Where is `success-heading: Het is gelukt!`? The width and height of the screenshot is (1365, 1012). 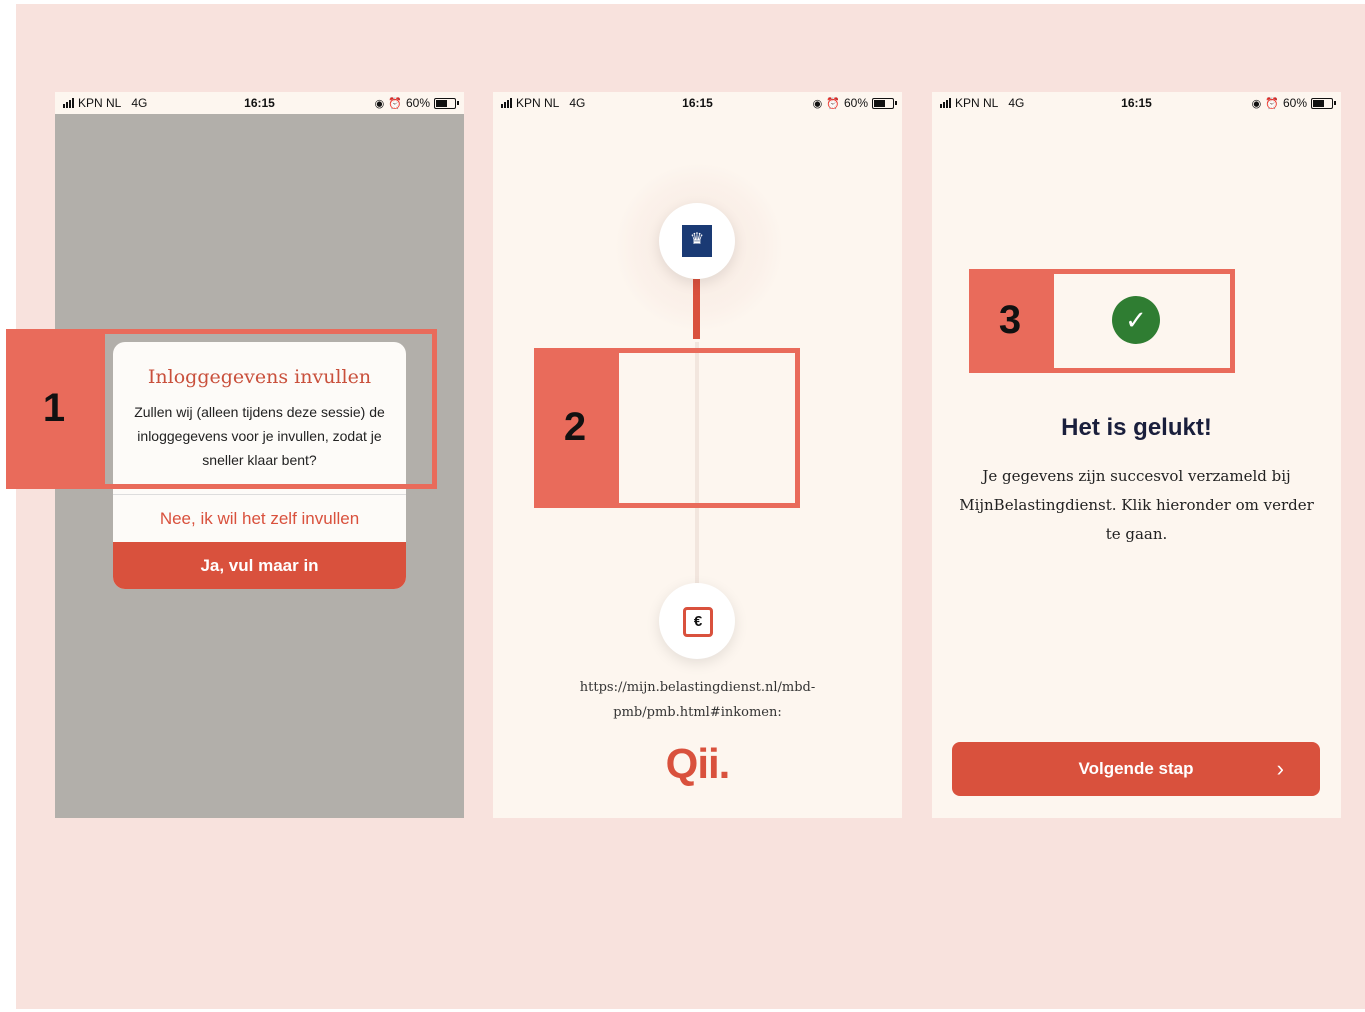 success-heading: Het is gelukt! is located at coordinates (1136, 427).